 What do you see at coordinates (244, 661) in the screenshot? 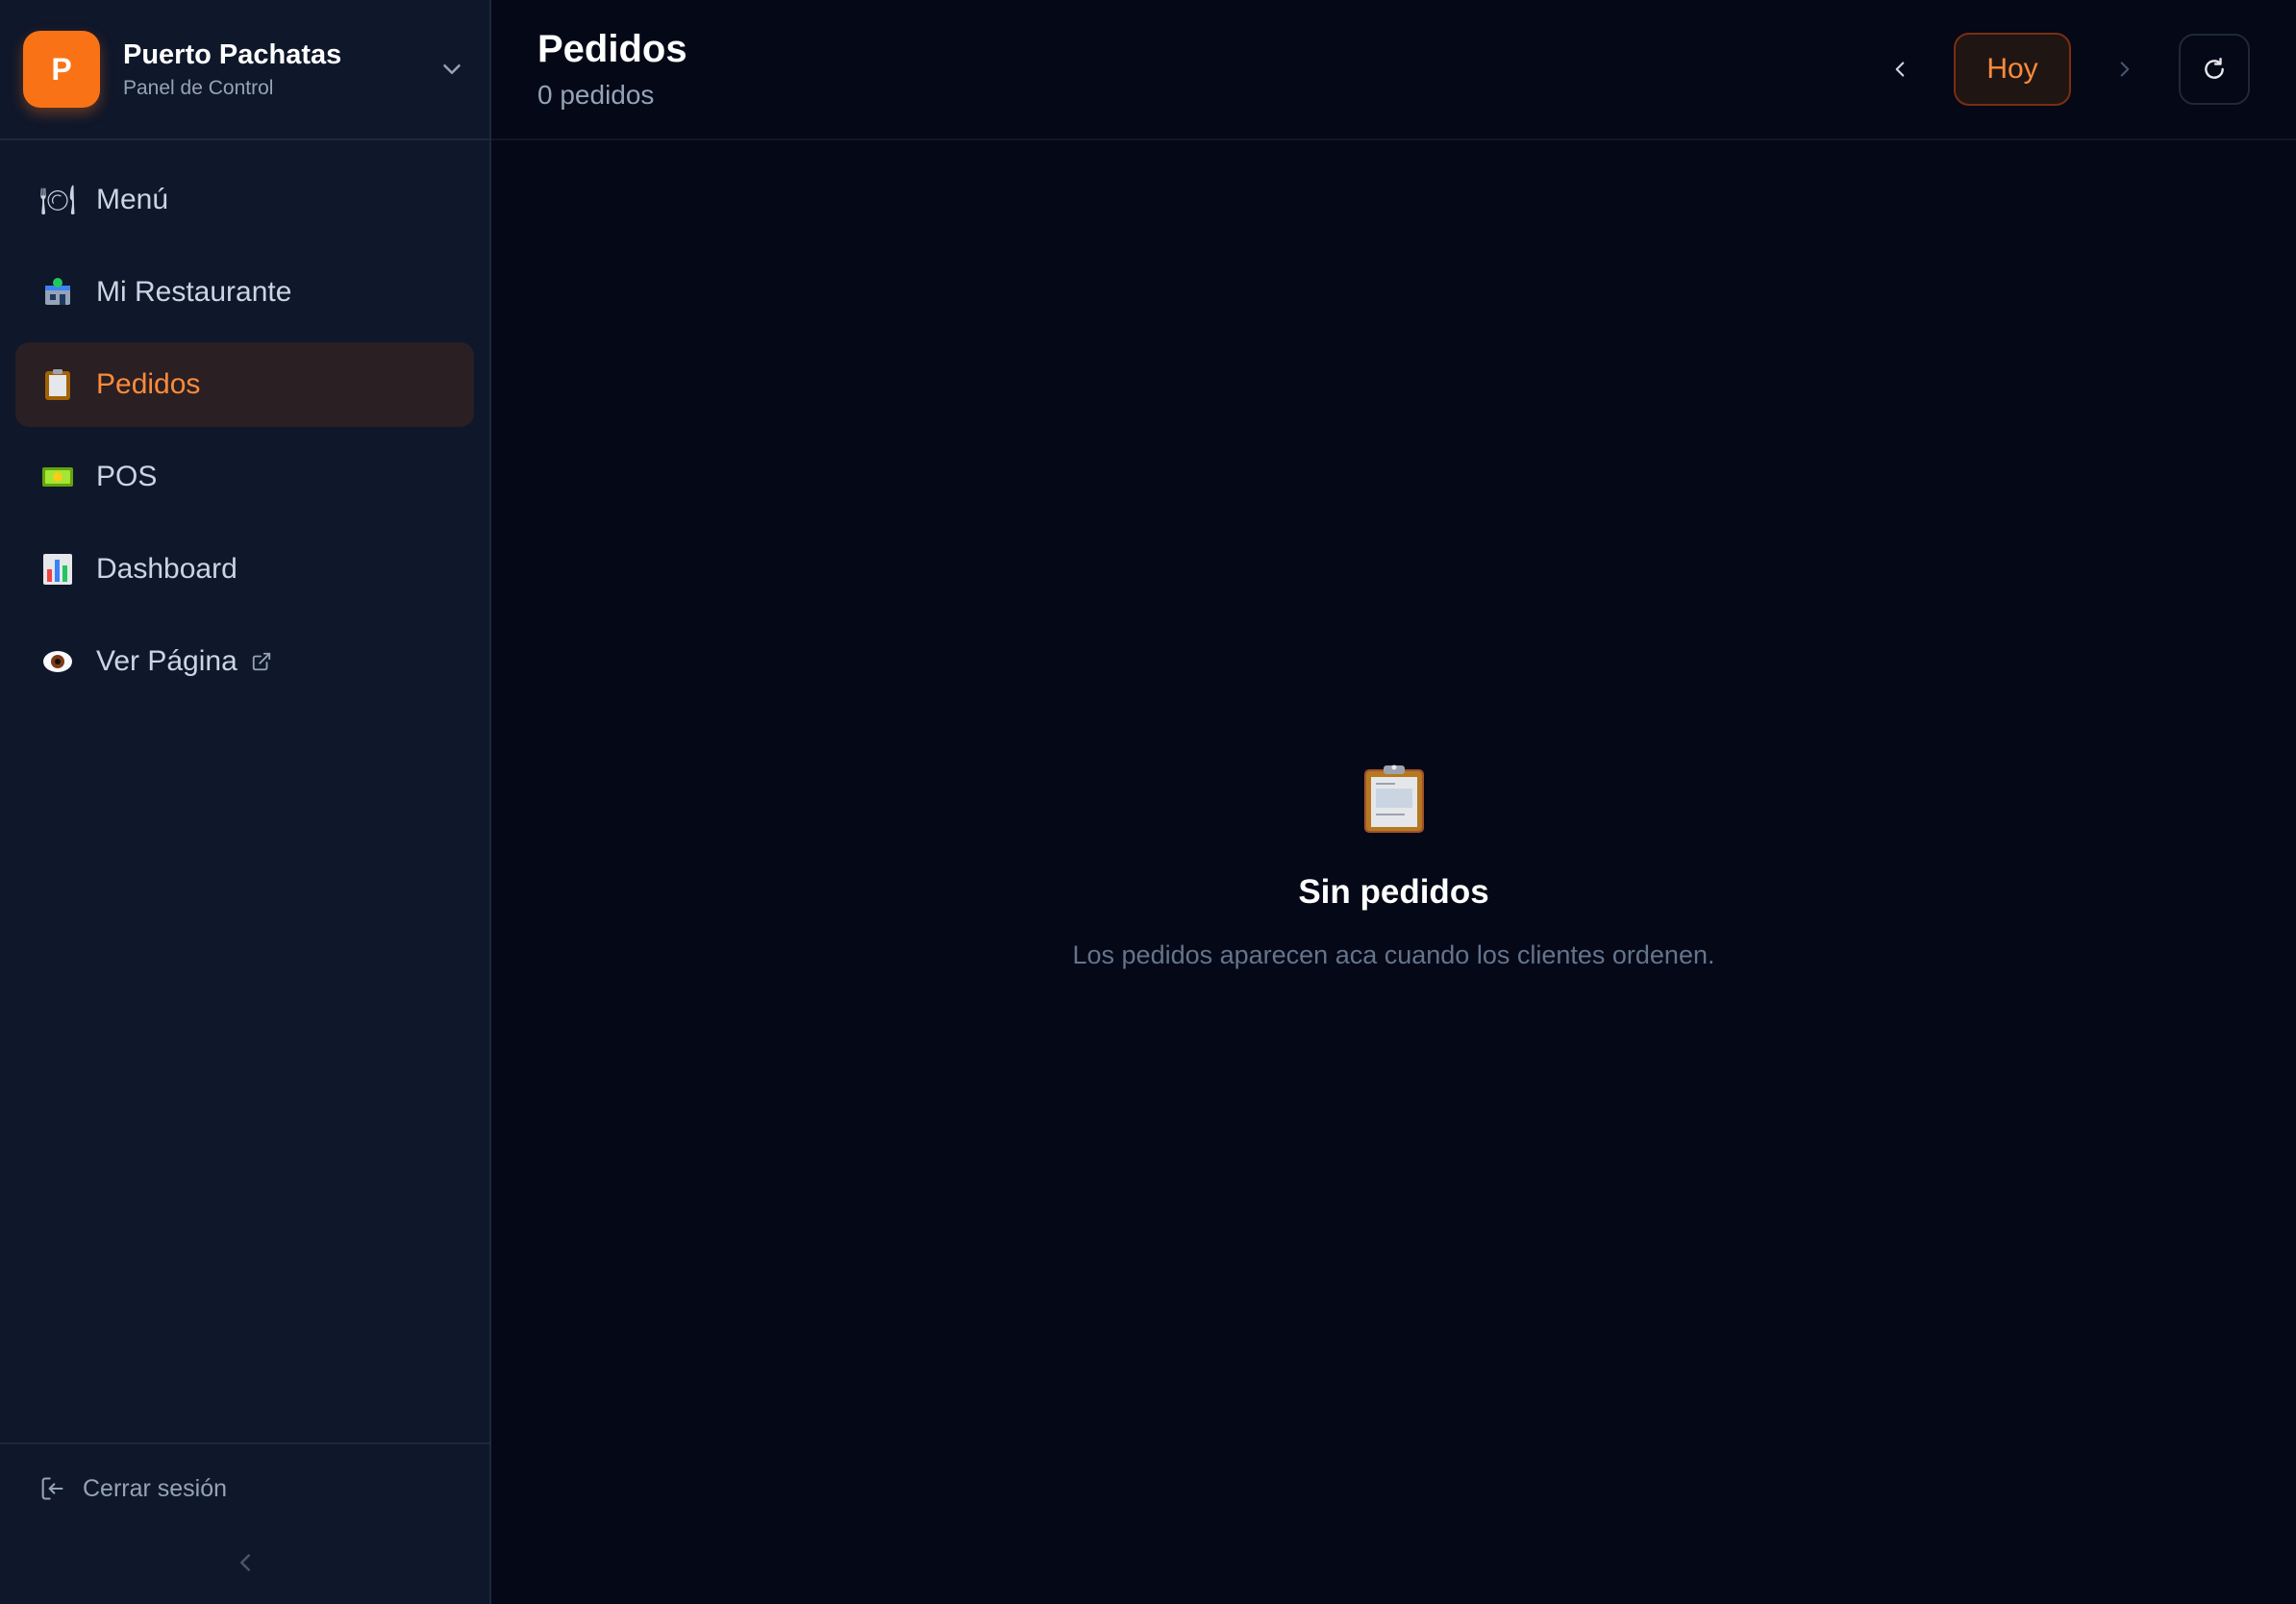
I see `sidebar-item-ver-pagina: Ver Página` at bounding box center [244, 661].